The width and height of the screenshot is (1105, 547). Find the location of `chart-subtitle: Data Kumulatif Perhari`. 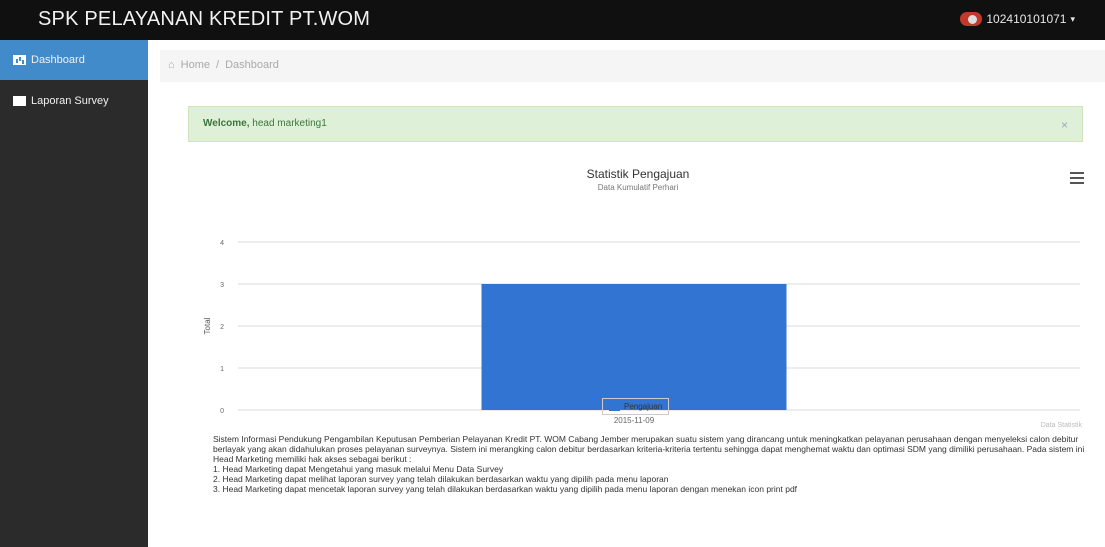

chart-subtitle: Data Kumulatif Perhari is located at coordinates (638, 187).